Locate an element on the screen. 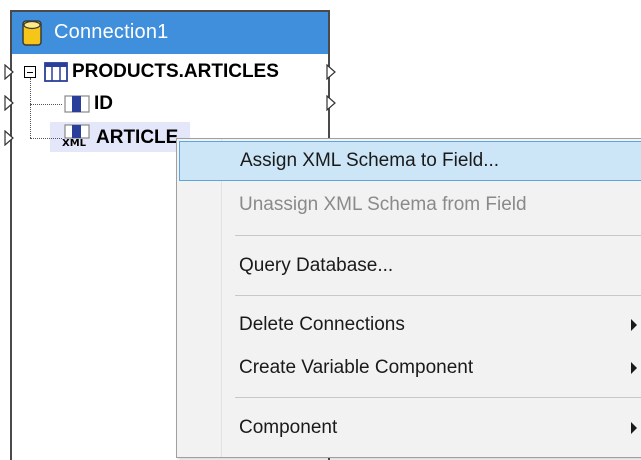  tree-row-table: PRODUCTS.ARTICLES is located at coordinates (161, 72).